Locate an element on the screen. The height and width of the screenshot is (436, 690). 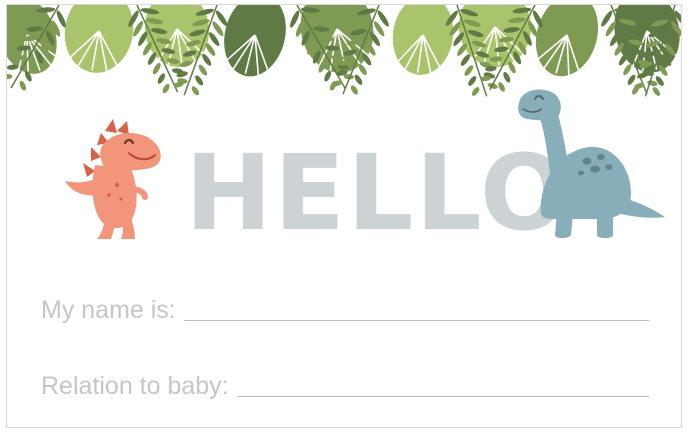
relation-write-line is located at coordinates (442, 396).